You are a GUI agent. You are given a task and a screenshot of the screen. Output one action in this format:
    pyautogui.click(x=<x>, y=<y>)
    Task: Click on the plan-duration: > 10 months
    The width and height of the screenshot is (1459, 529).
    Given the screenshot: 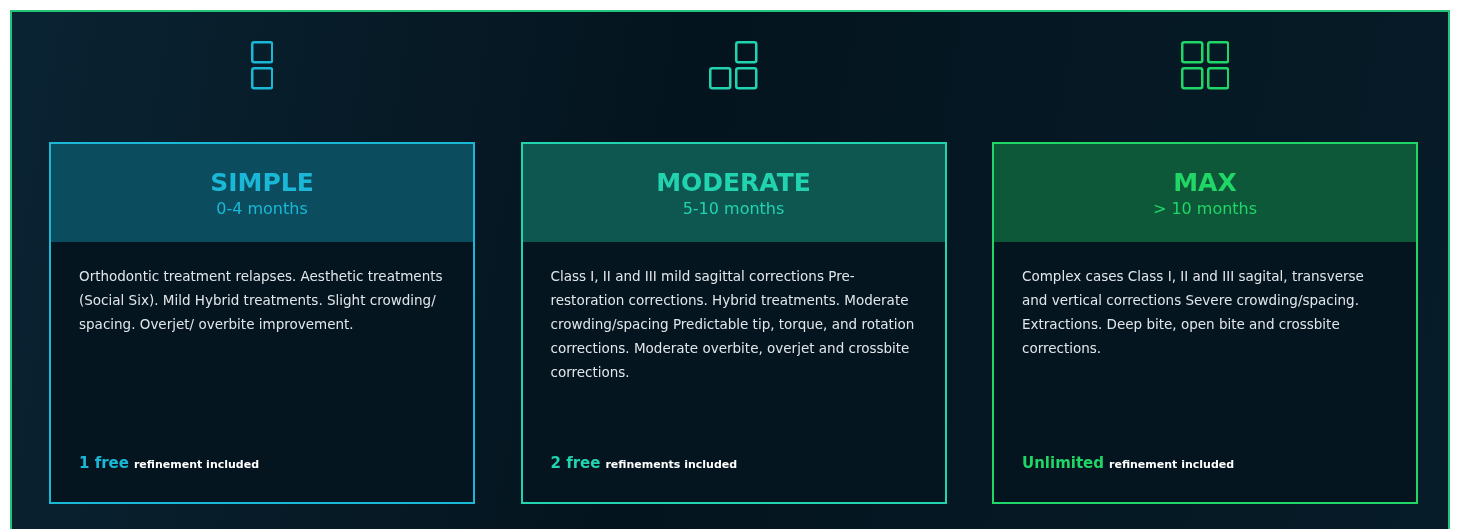 What is the action you would take?
    pyautogui.click(x=1205, y=208)
    